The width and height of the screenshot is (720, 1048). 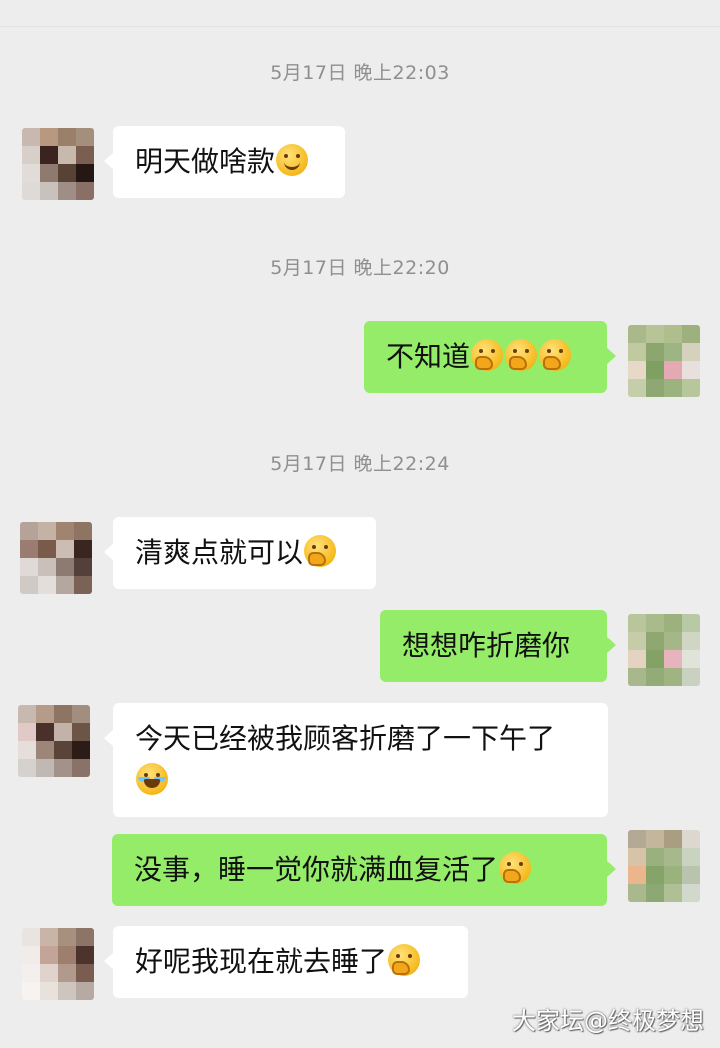 I want to click on message-text: 明天做啥款, so click(x=205, y=161).